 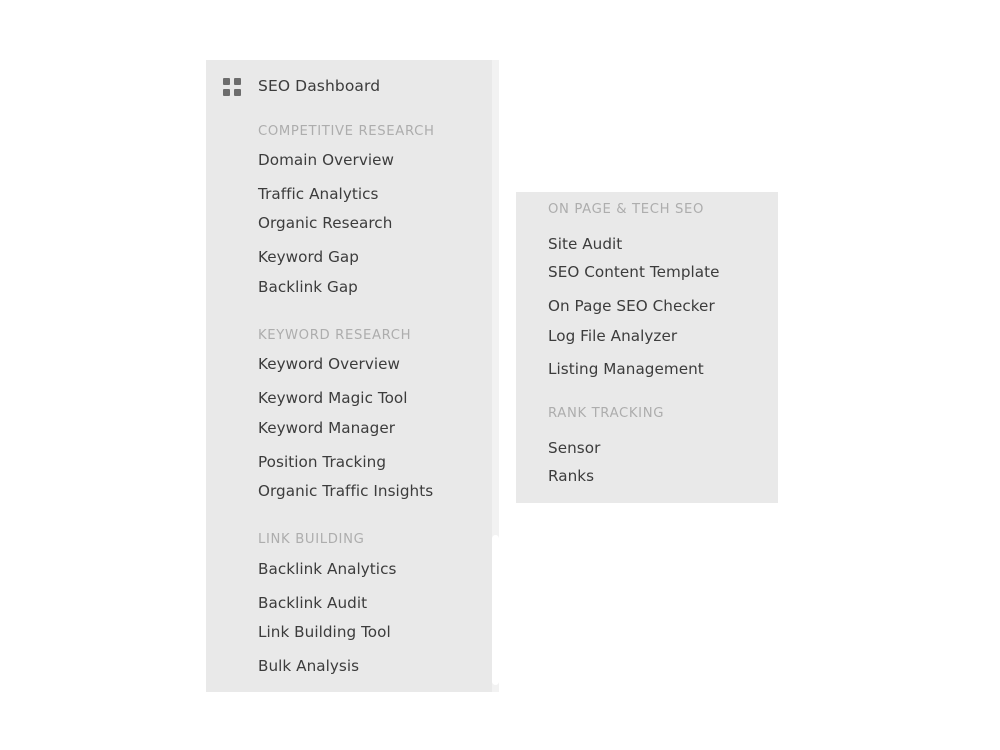 I want to click on menu-item-link-building-tool: Link Building Tool, so click(x=324, y=632).